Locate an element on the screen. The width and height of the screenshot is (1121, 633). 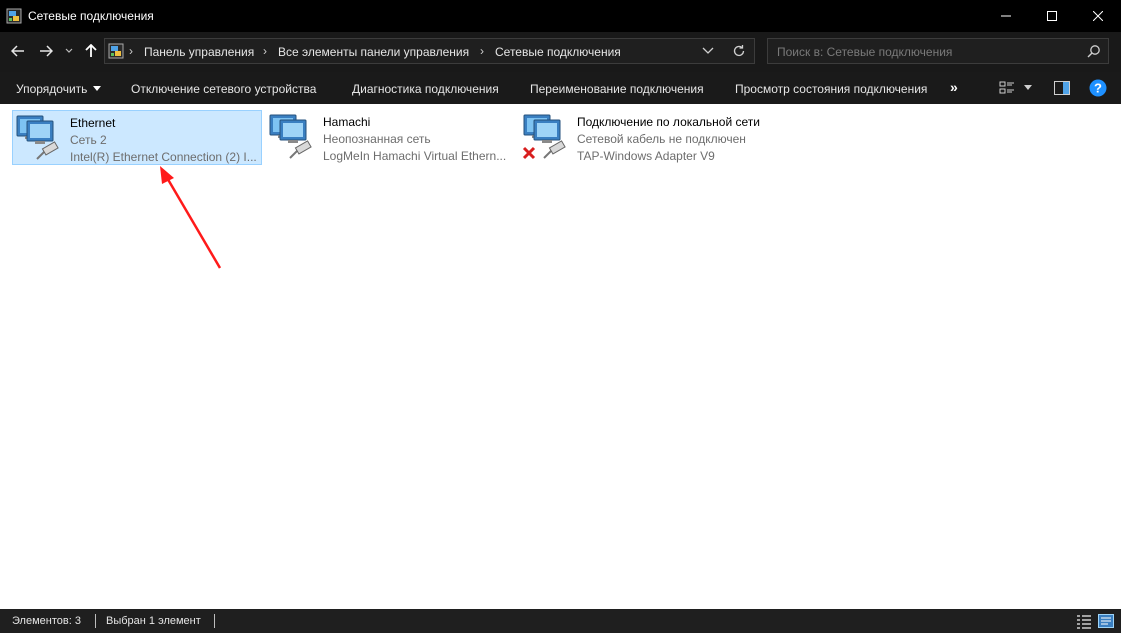
search-icon is located at coordinates (1093, 51).